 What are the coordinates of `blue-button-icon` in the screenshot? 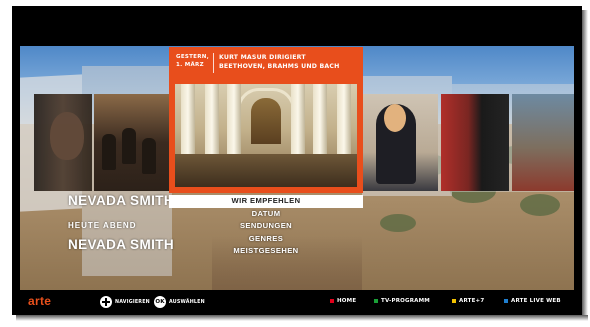 It's located at (506, 301).